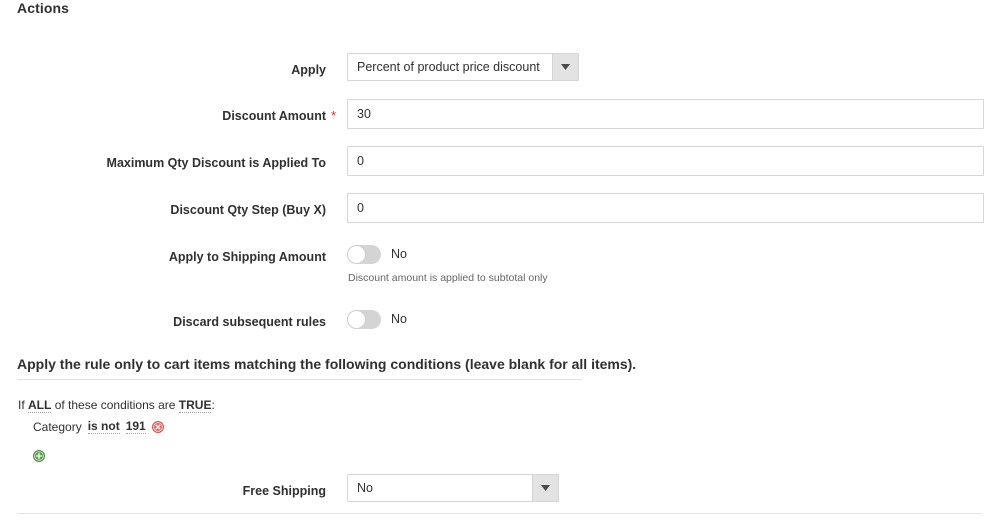 The height and width of the screenshot is (523, 999). I want to click on label-apply-to-shipping: Apply to Shipping Amount, so click(247, 257).